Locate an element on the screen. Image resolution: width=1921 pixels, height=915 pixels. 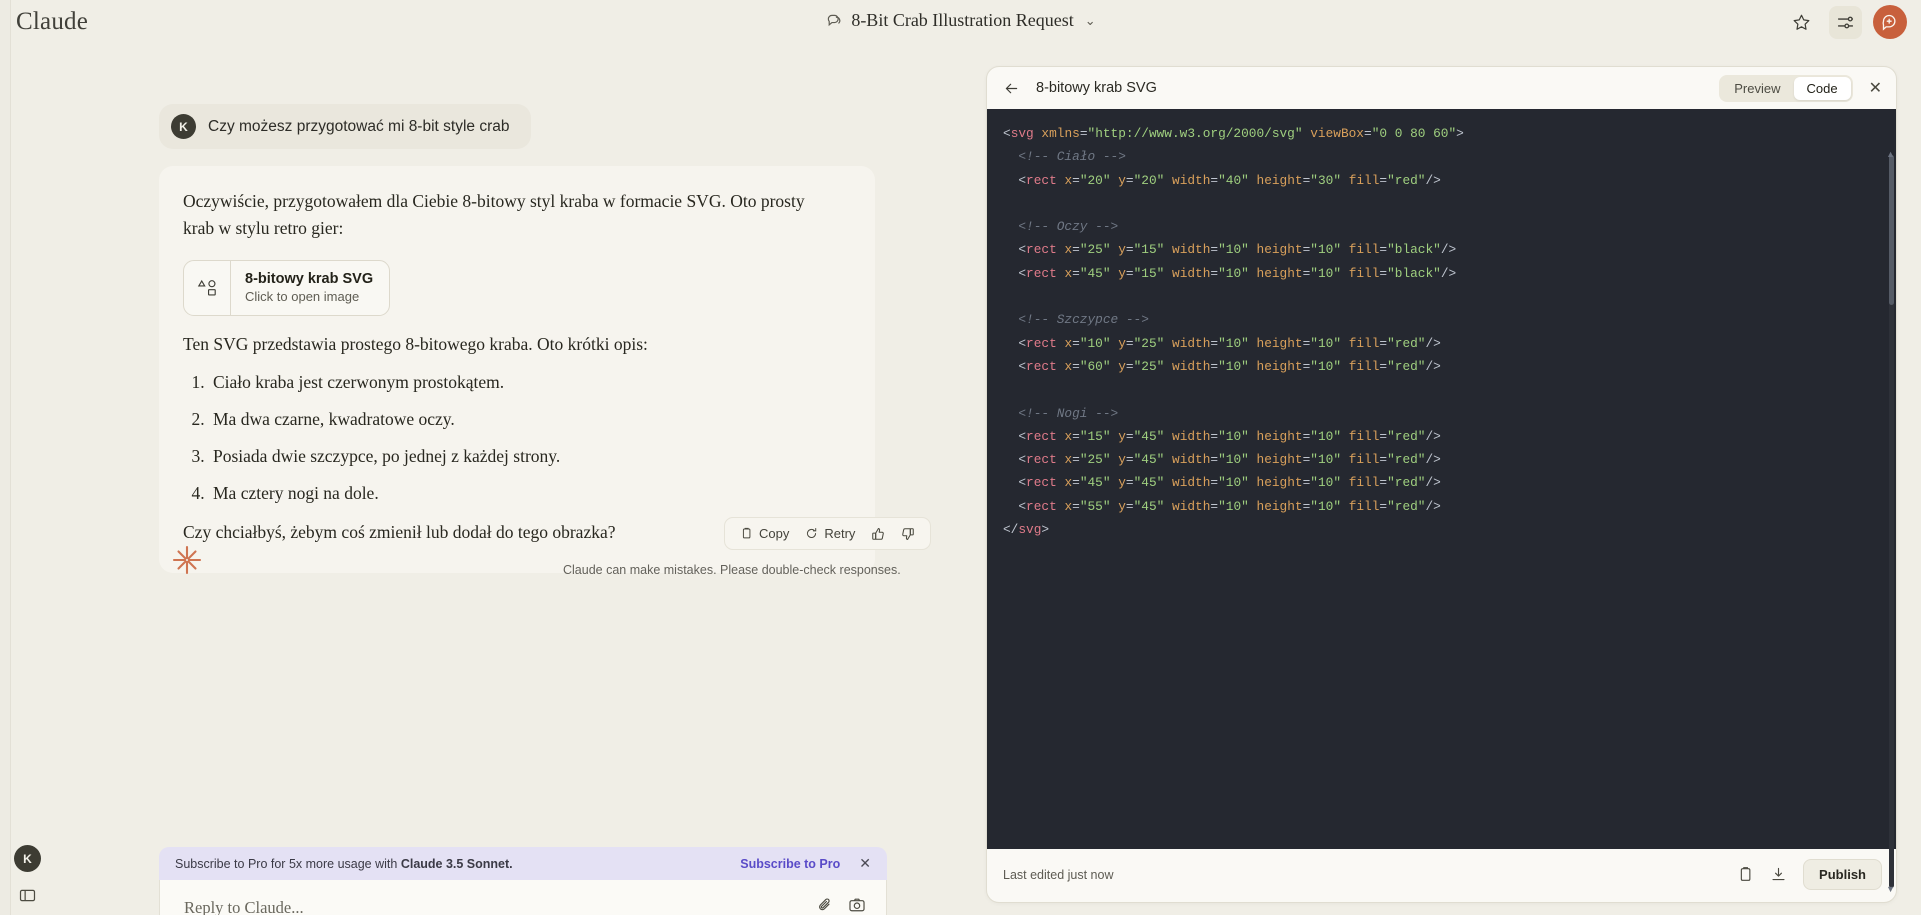
conversation-title-button: 8-Bit Crab Illustration Request ⌄ is located at coordinates (960, 20).